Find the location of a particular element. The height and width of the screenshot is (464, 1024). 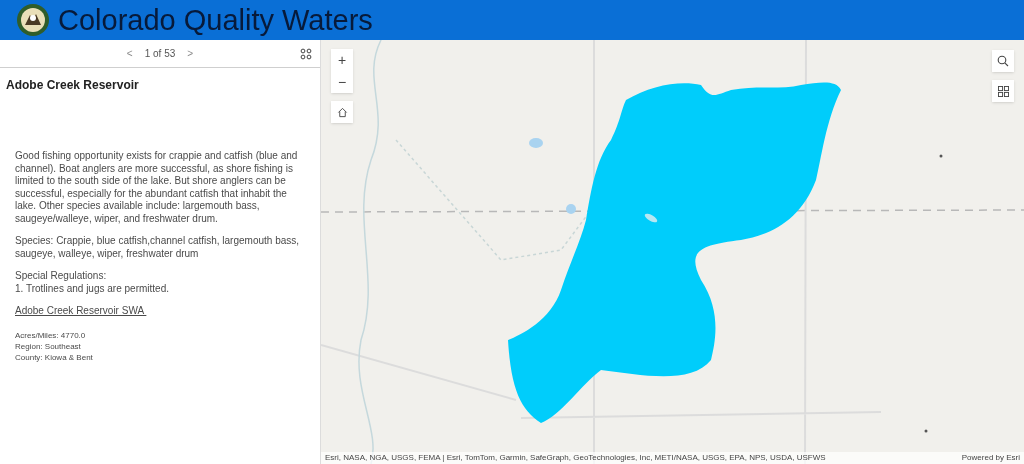

fact-text: County: Kiowa & Bent is located at coordinates (54, 357).